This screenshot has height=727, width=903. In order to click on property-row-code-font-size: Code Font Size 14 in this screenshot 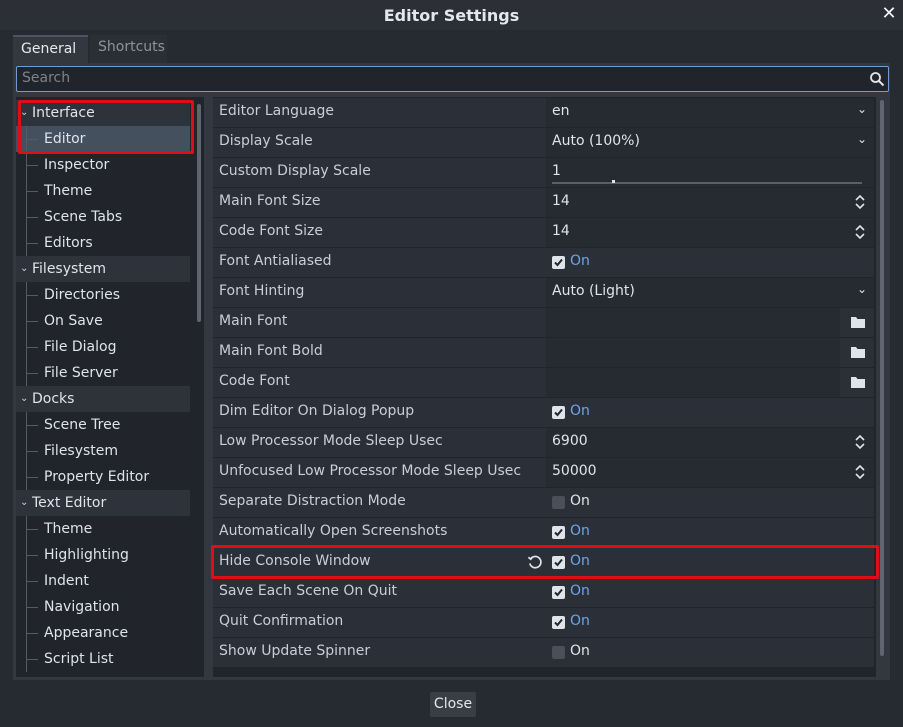, I will do `click(543, 232)`.